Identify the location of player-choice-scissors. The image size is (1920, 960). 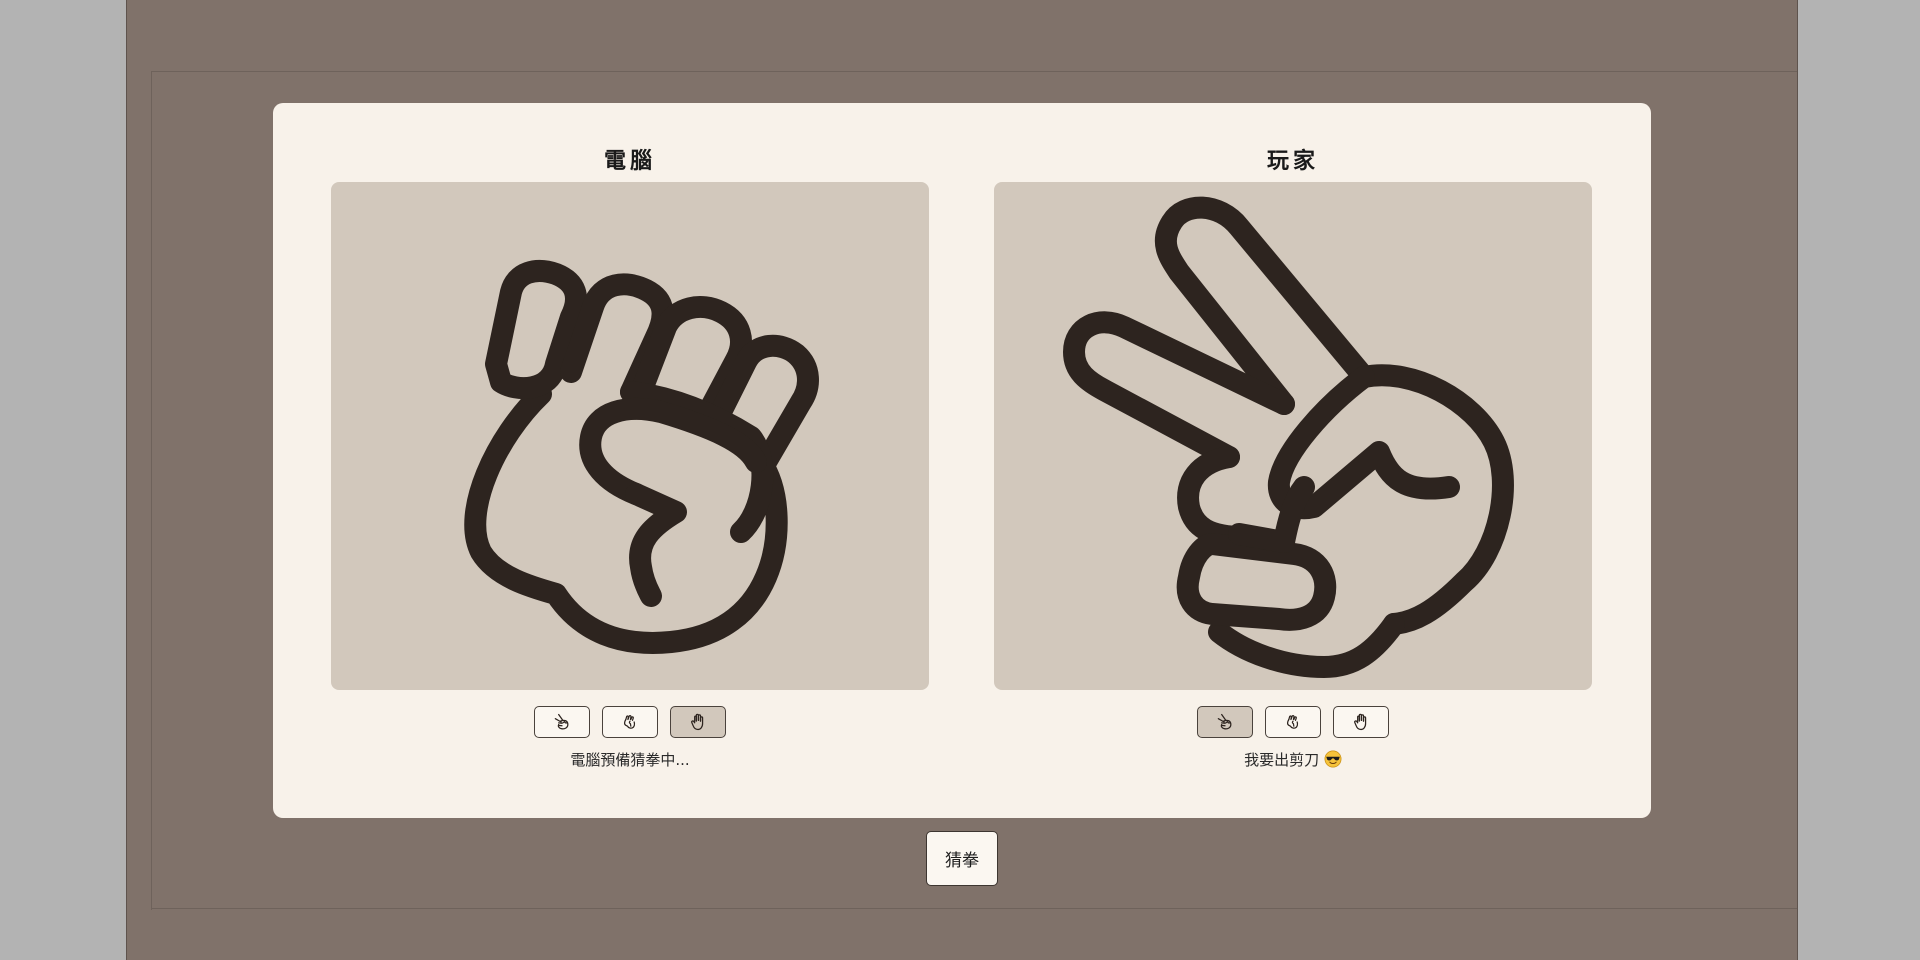
(1225, 722).